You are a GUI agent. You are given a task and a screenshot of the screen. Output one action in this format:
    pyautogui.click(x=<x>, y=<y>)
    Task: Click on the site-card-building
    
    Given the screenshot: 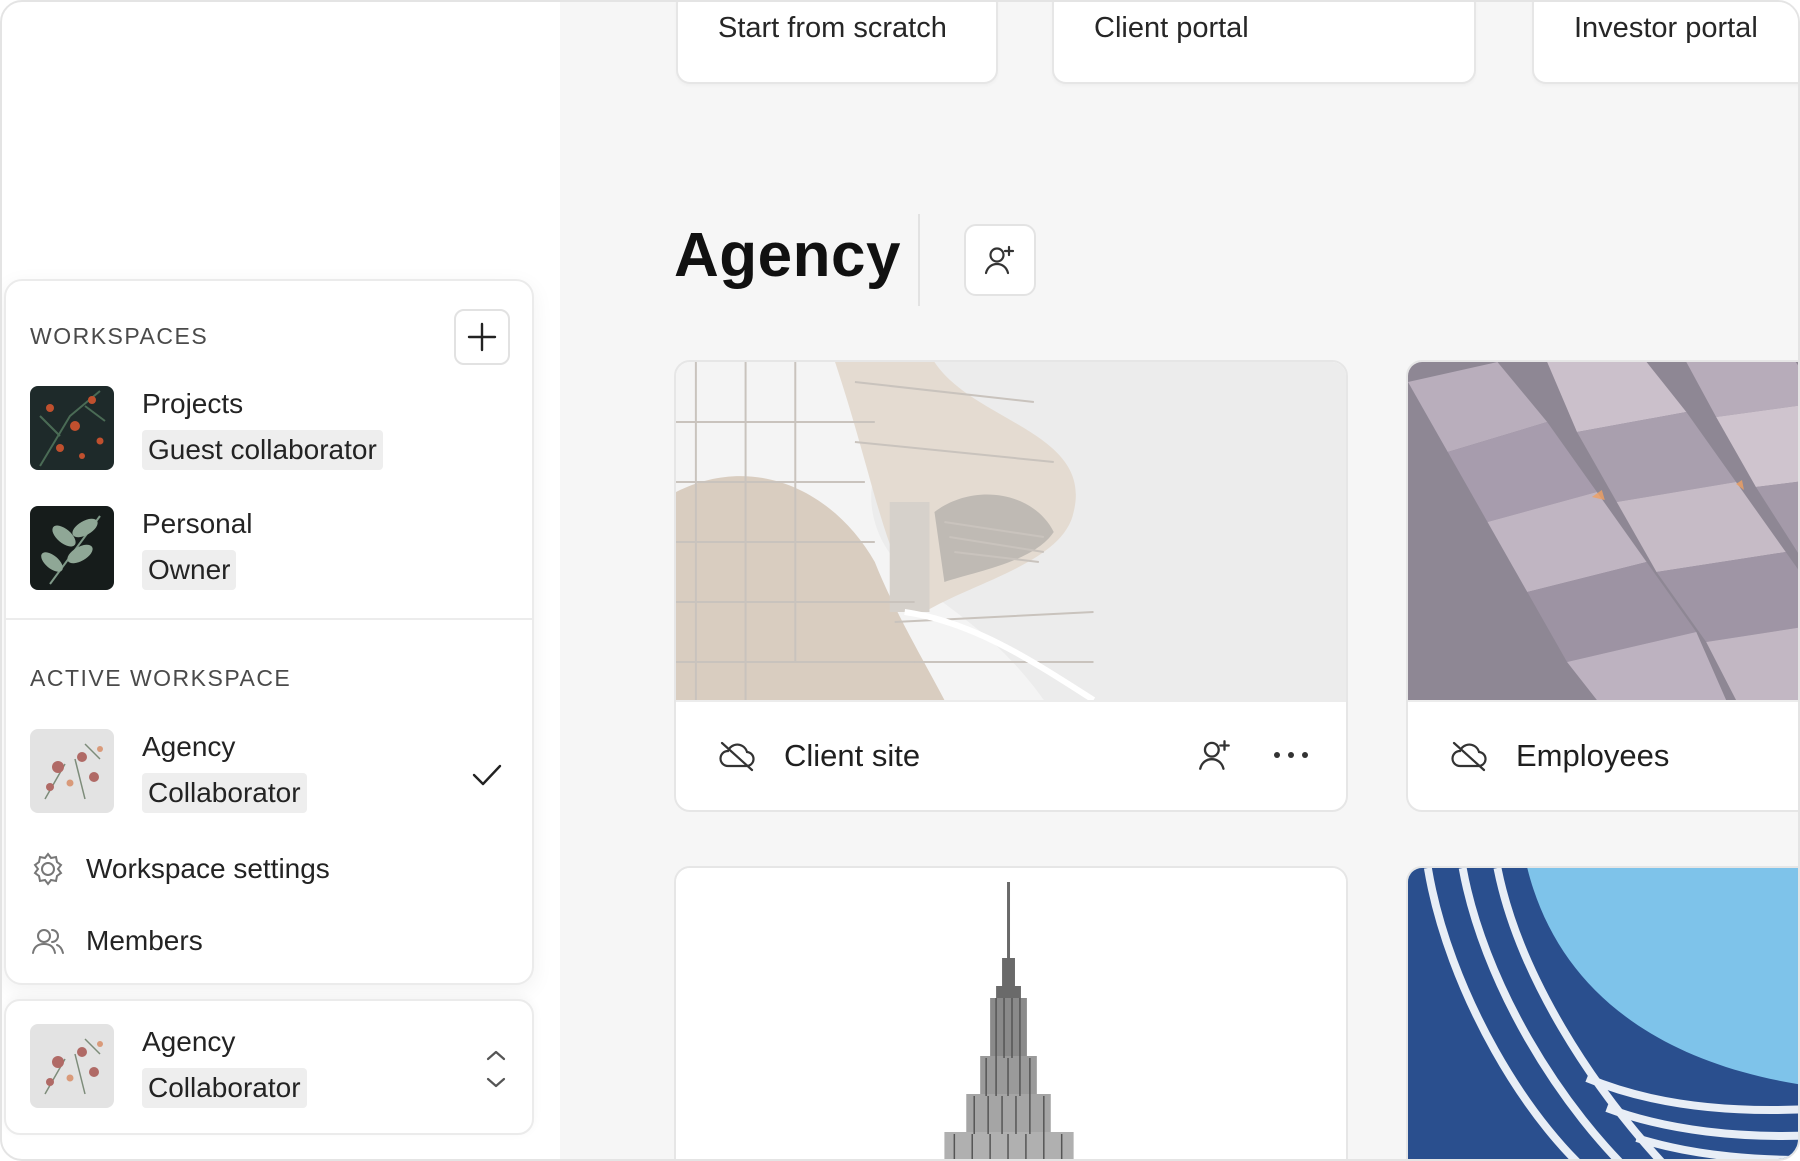 What is the action you would take?
    pyautogui.click(x=1602, y=1012)
    